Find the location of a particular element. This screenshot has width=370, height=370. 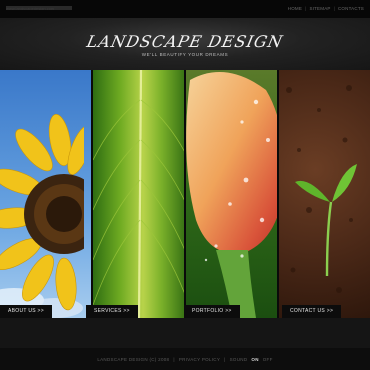

copyright-text: LANDSCAPE DESIGN (C) 2008 is located at coordinates (133, 359).